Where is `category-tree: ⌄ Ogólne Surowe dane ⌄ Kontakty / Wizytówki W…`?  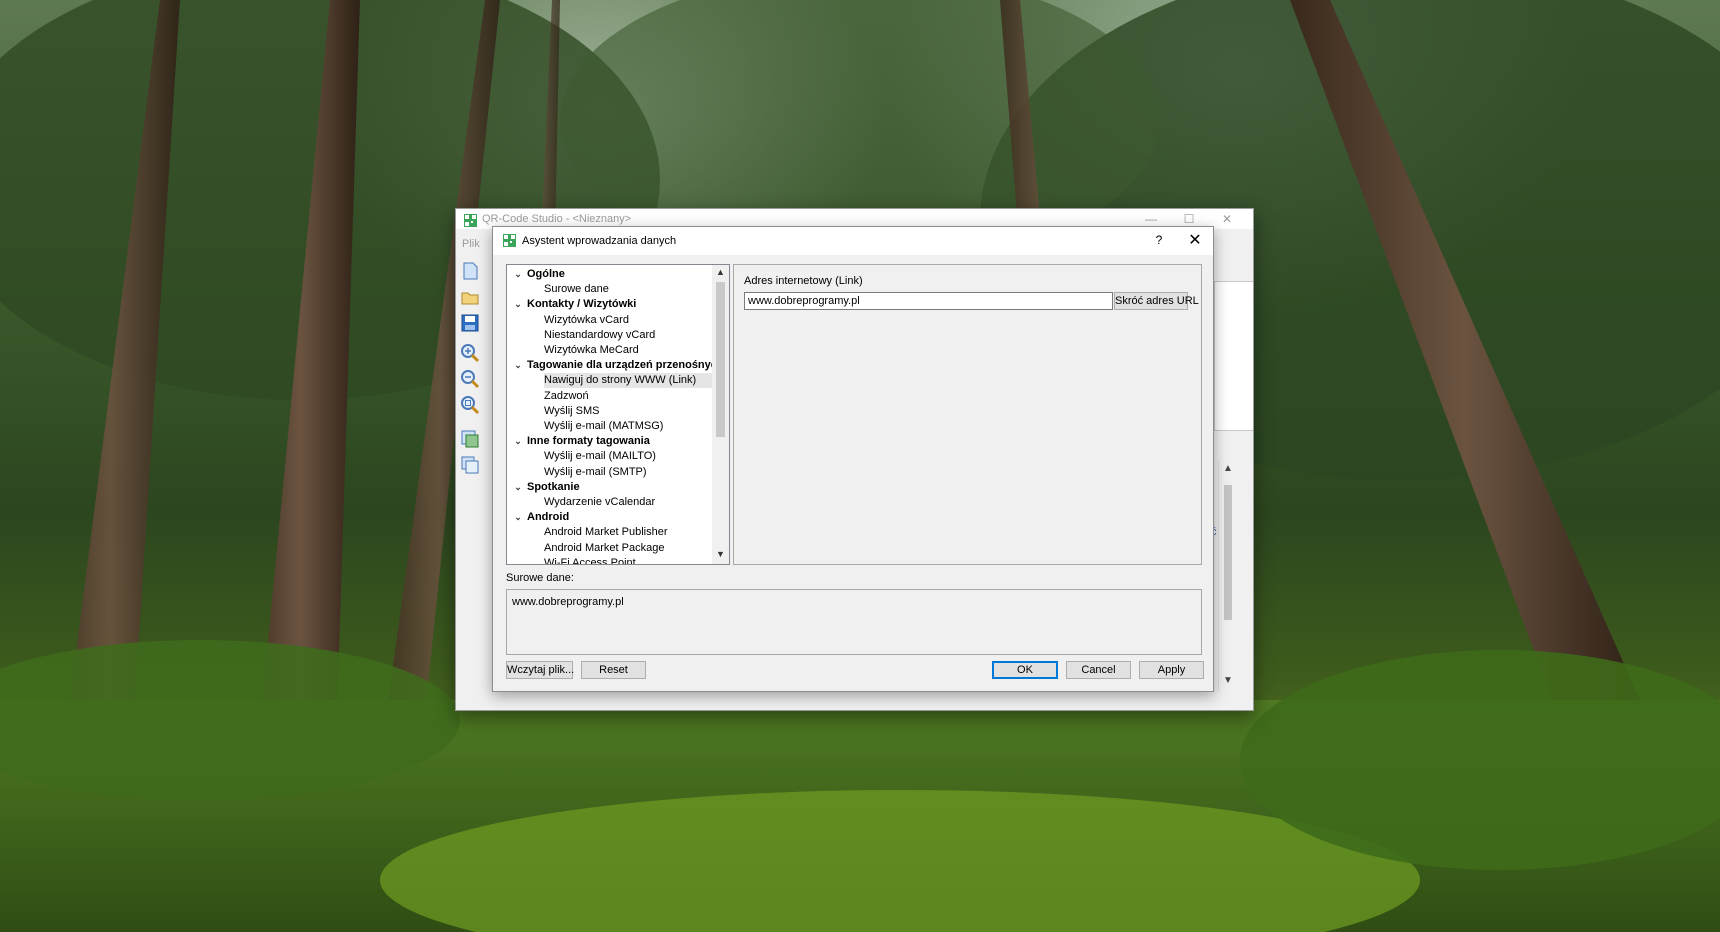
category-tree: ⌄ Ogólne Surowe dane ⌄ Kontakty / Wizytówki W… is located at coordinates (618, 414).